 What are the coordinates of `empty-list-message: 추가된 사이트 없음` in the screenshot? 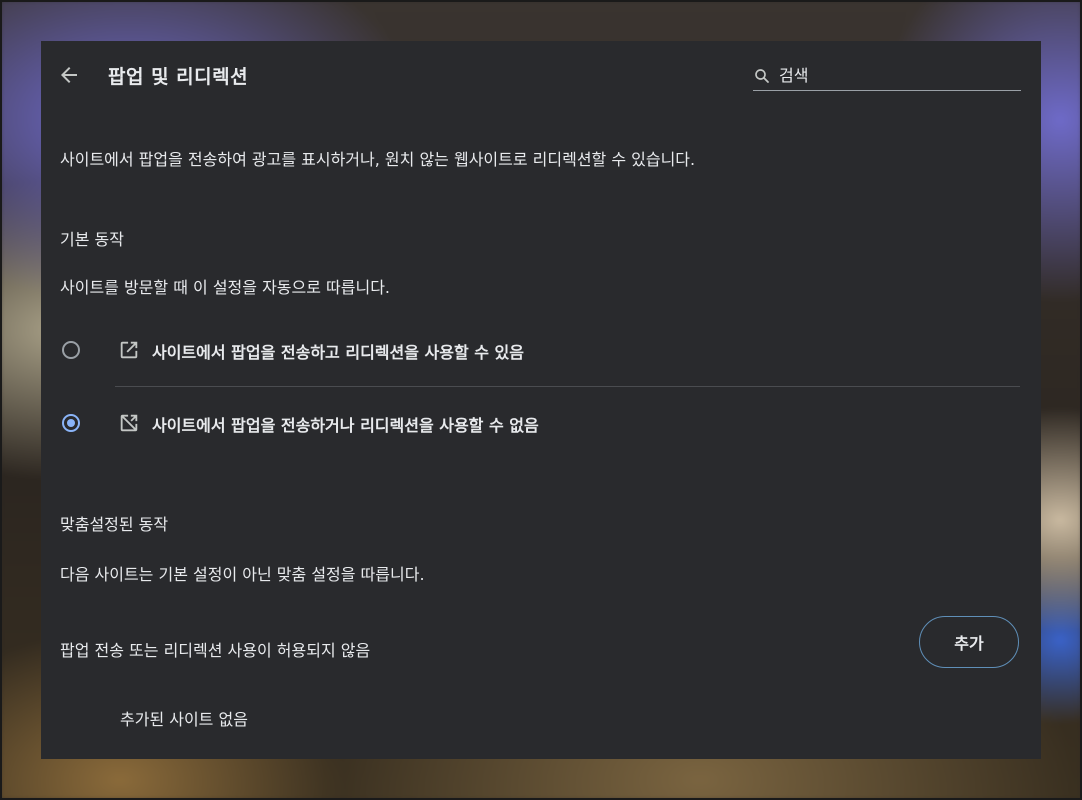 It's located at (184, 719).